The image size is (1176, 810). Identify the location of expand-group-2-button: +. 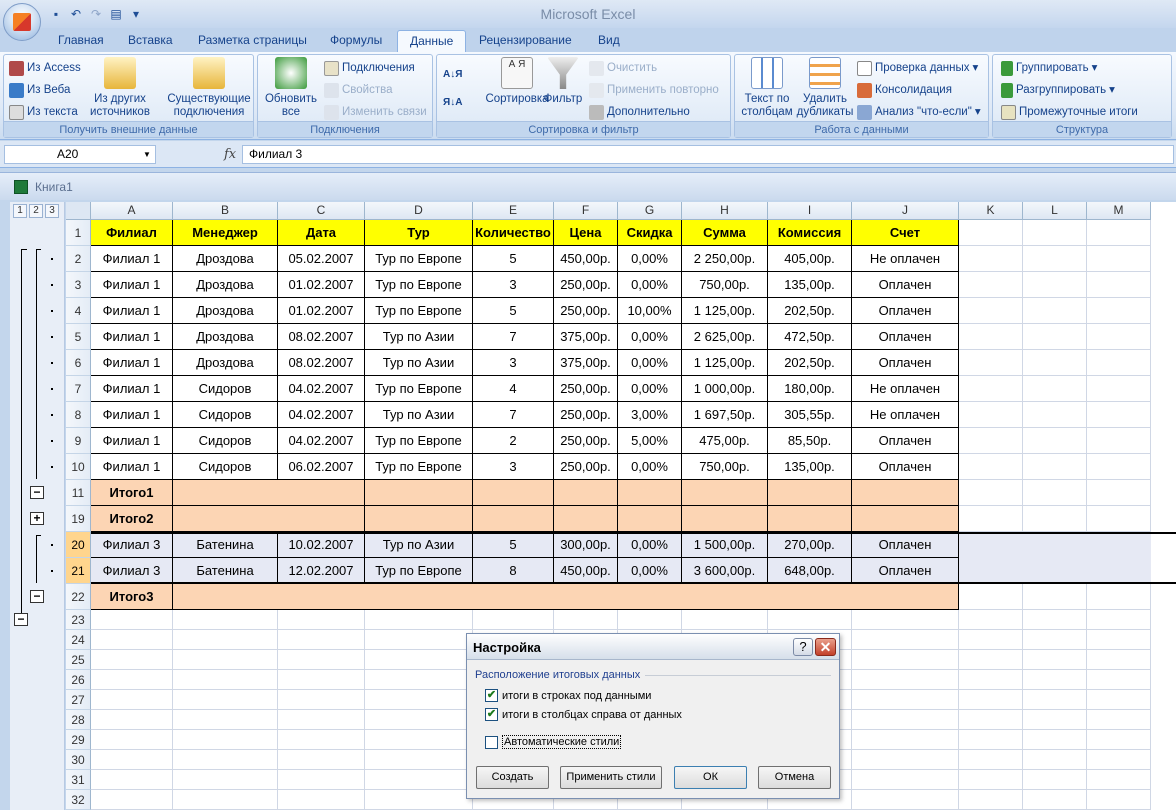
(37, 518).